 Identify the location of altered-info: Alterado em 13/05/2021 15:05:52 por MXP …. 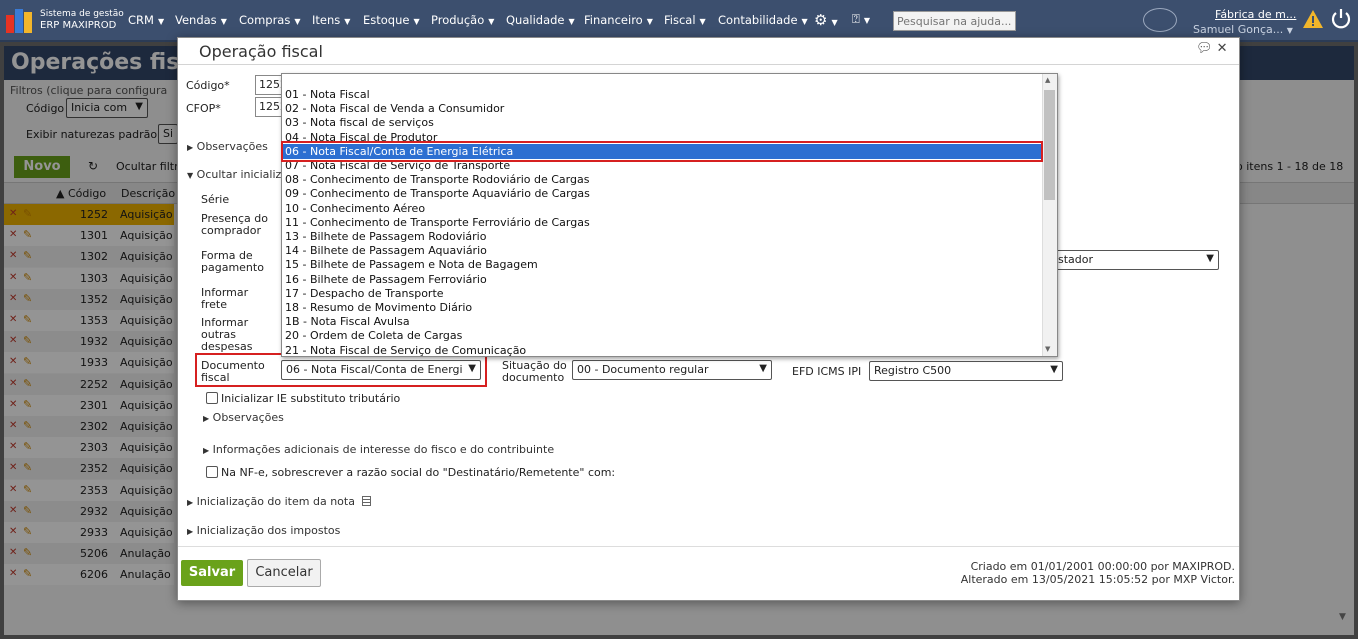
(1097, 579).